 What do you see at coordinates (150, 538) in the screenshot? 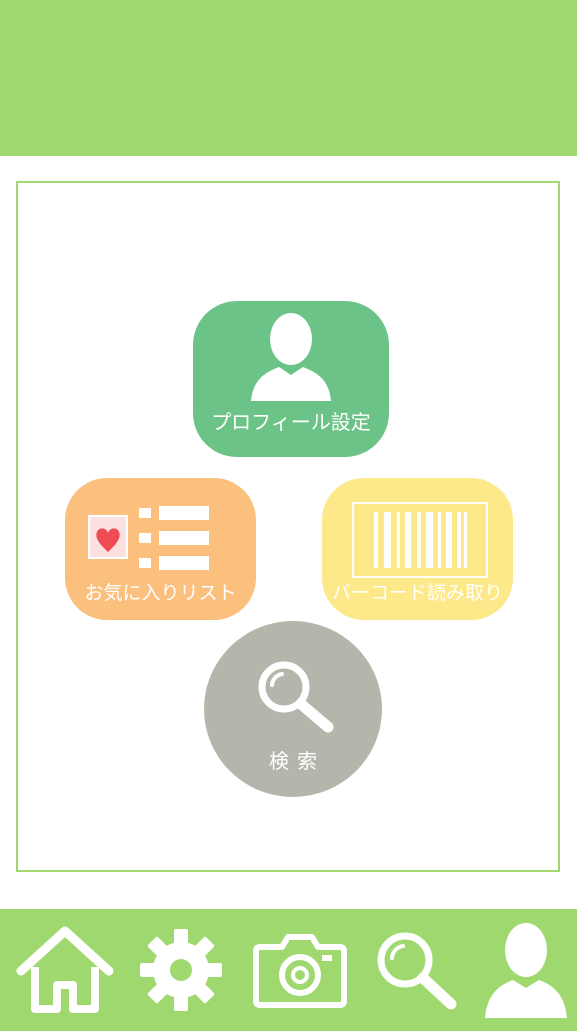
I see `favorites-list-icon` at bounding box center [150, 538].